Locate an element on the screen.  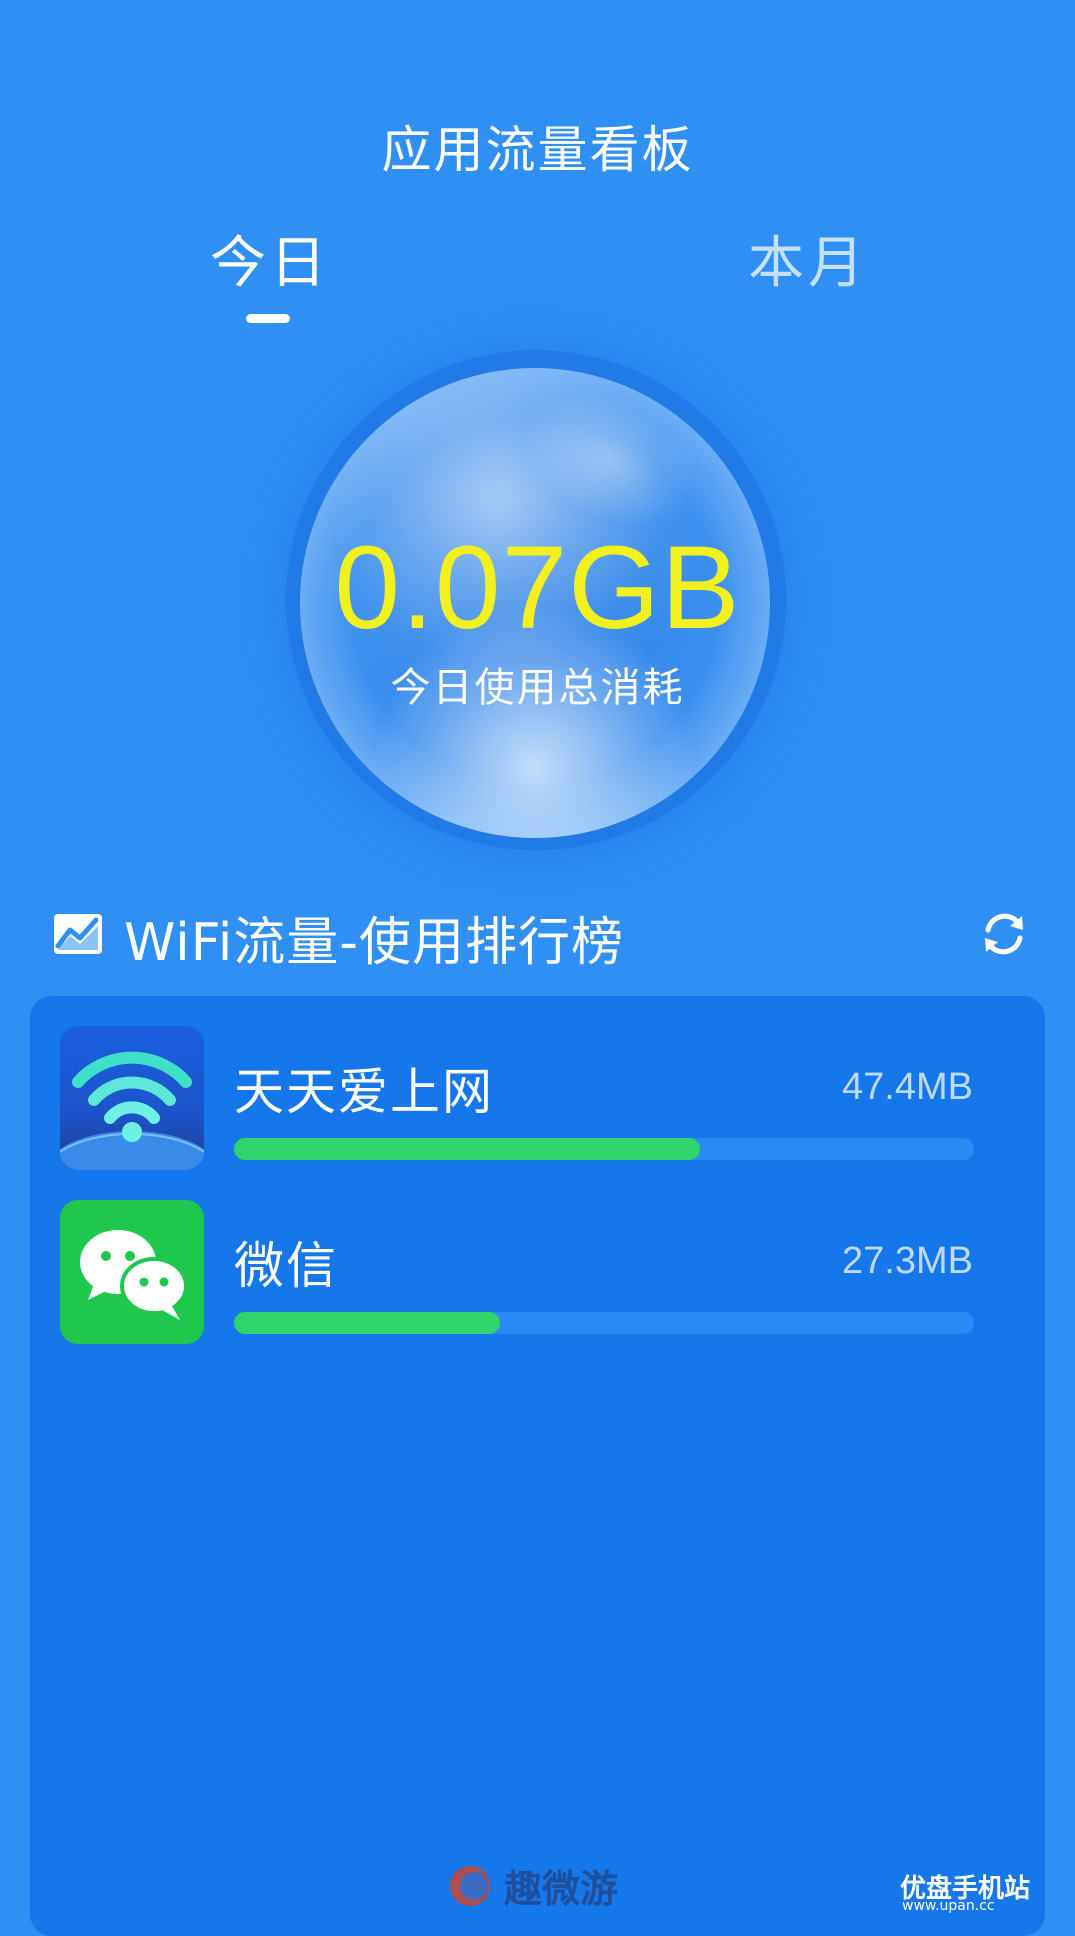
ranking-header: WiFi流量-使用排行榜 is located at coordinates (542, 936).